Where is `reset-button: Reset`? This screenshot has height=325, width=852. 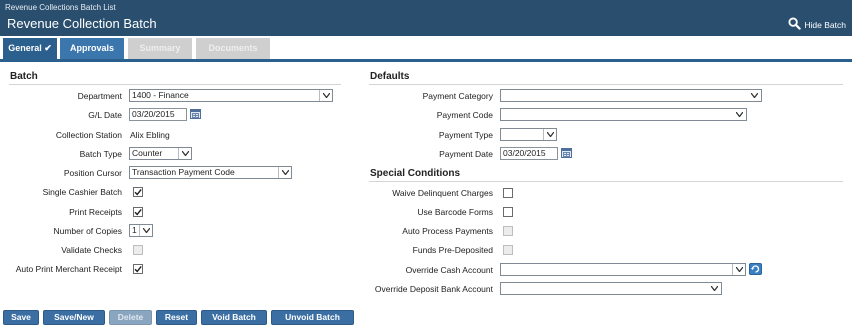
reset-button: Reset is located at coordinates (176, 317).